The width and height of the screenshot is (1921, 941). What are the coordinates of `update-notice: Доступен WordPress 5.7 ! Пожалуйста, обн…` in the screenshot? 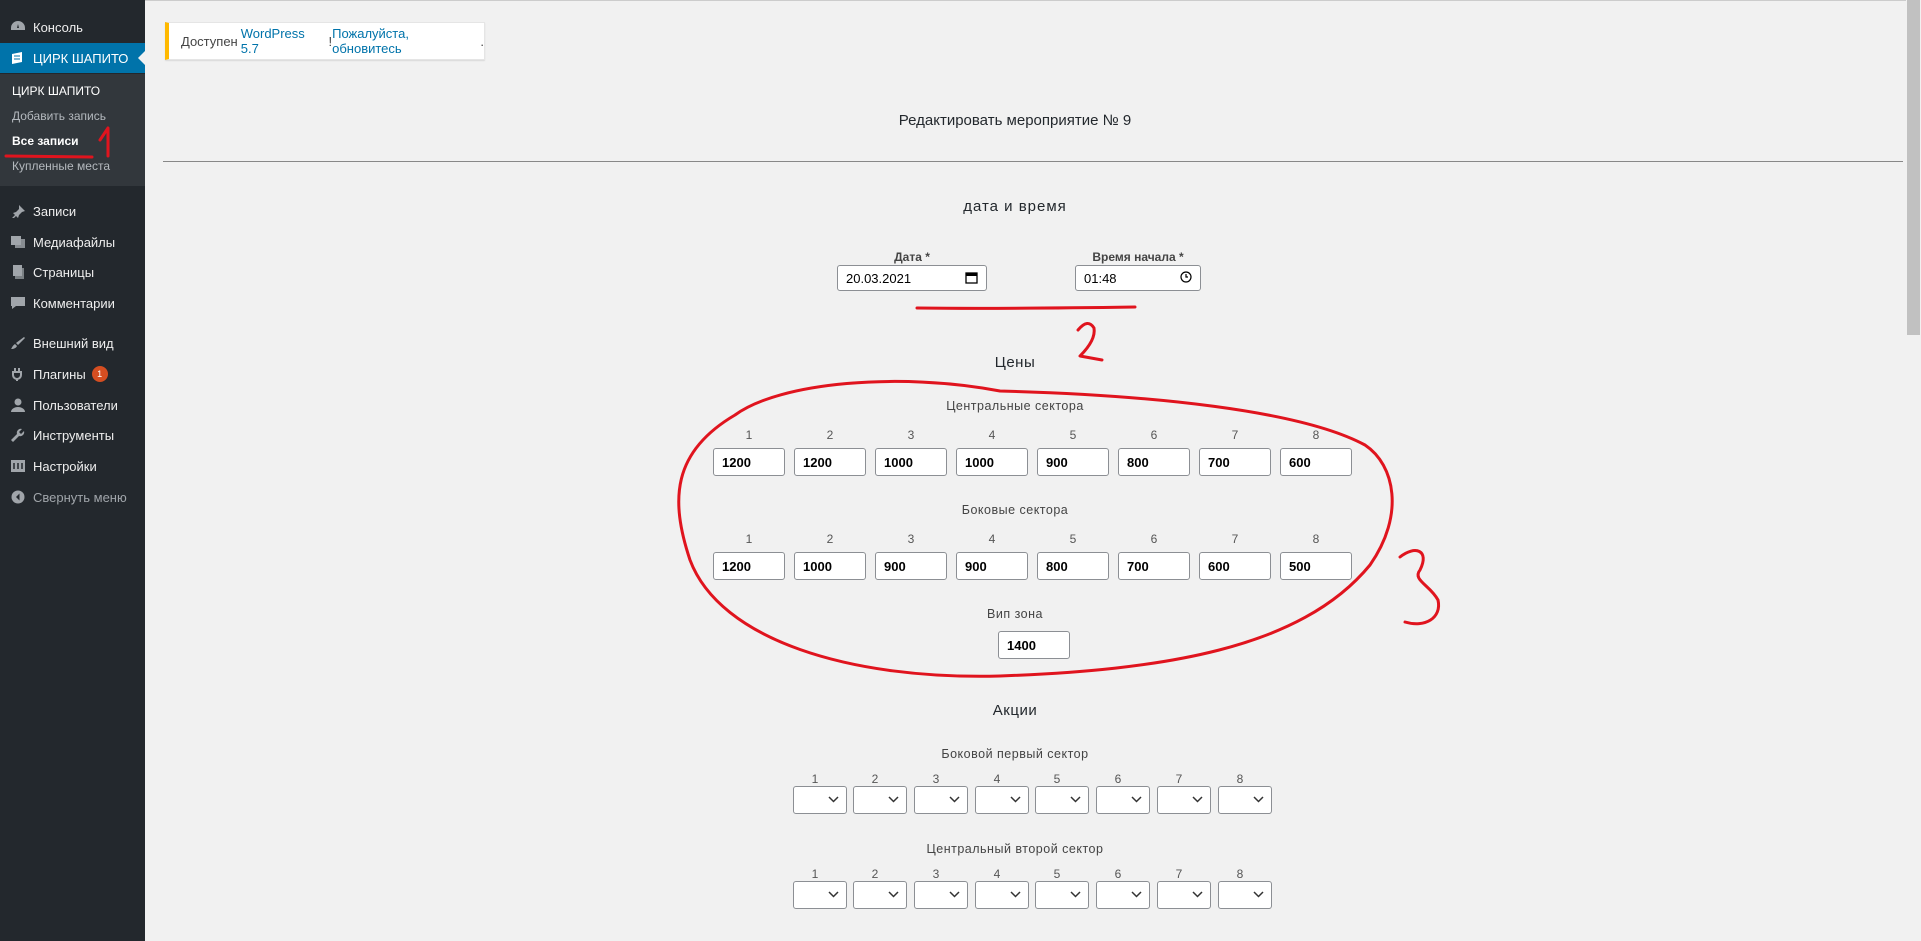 It's located at (325, 41).